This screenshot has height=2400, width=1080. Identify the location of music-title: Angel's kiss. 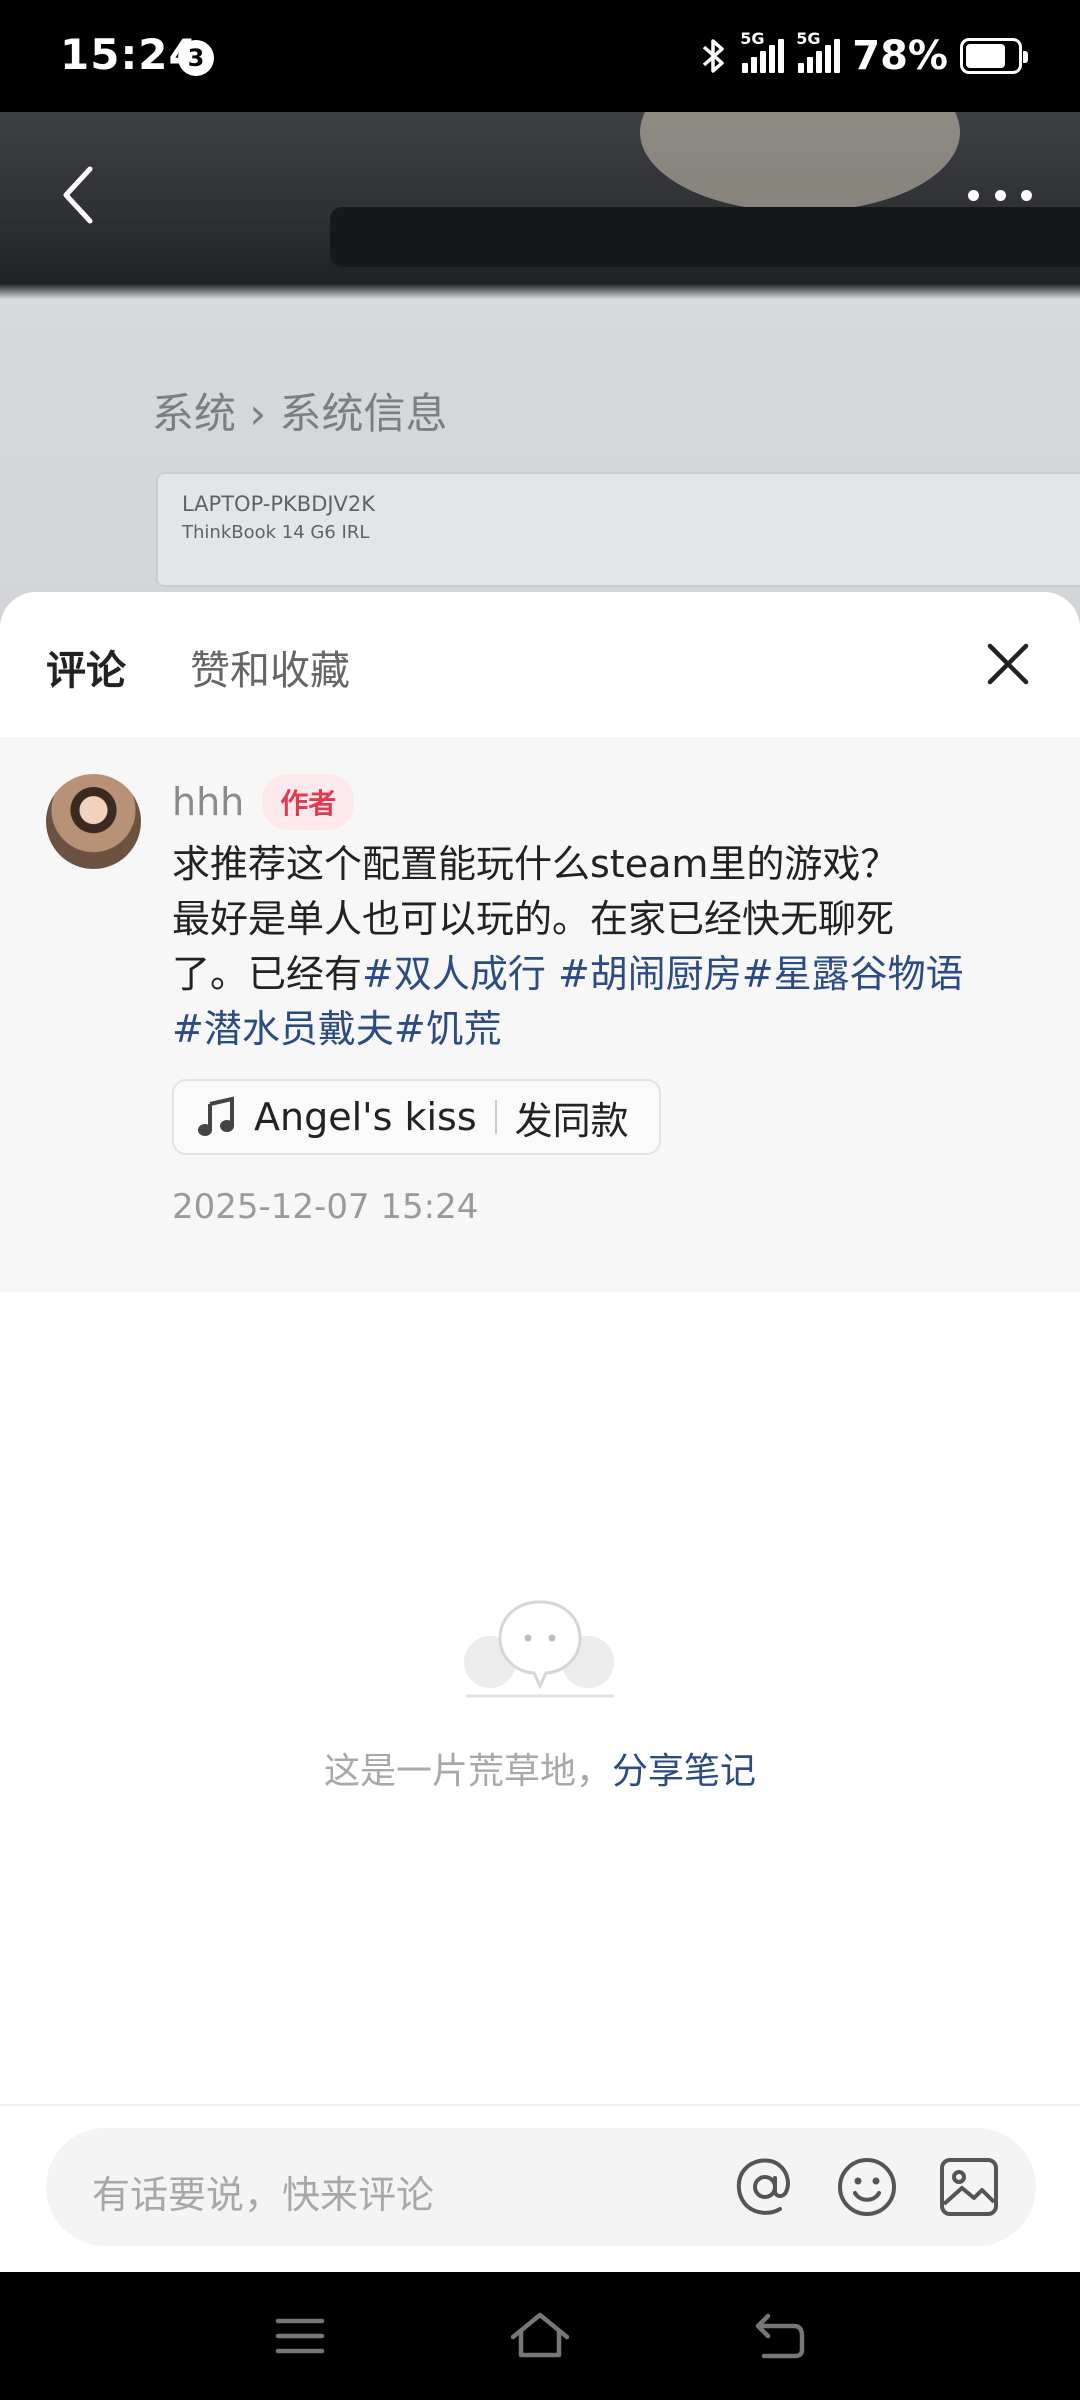
(365, 1117).